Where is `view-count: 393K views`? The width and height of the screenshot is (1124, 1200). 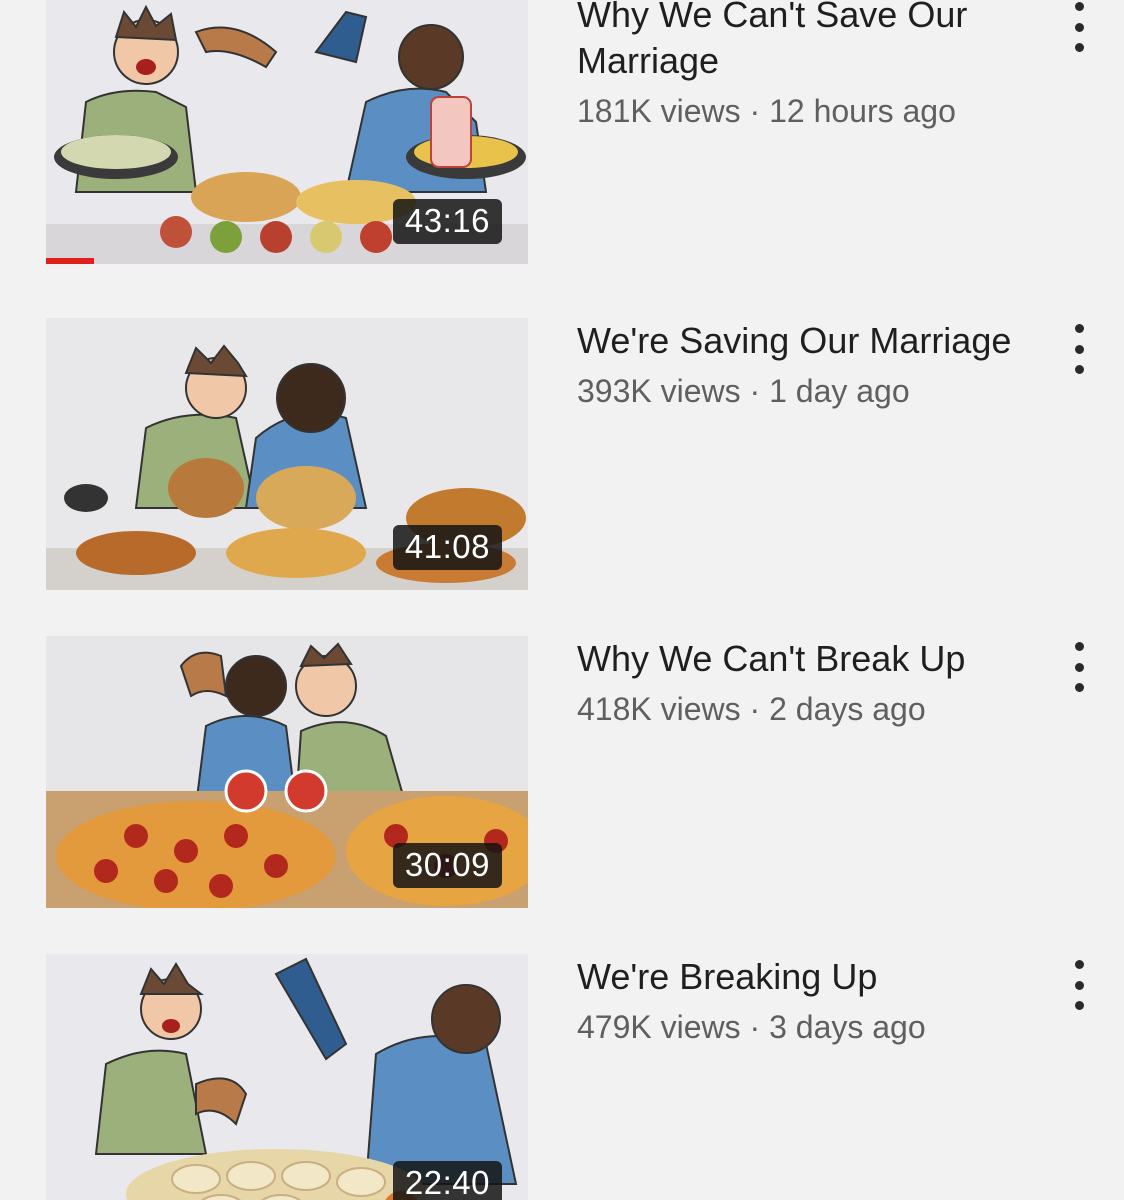
view-count: 393K views is located at coordinates (659, 391).